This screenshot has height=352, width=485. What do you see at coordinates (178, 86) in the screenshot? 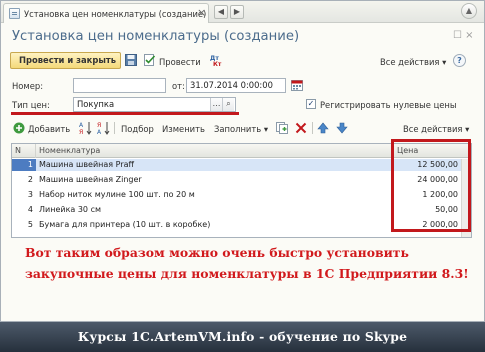
I see `date-label: от:` at bounding box center [178, 86].